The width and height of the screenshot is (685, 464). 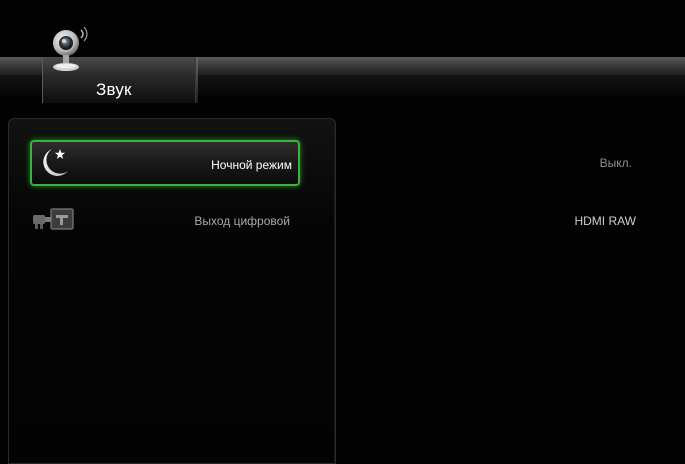 What do you see at coordinates (242, 221) in the screenshot?
I see `menu-item-label: Выход цифровой` at bounding box center [242, 221].